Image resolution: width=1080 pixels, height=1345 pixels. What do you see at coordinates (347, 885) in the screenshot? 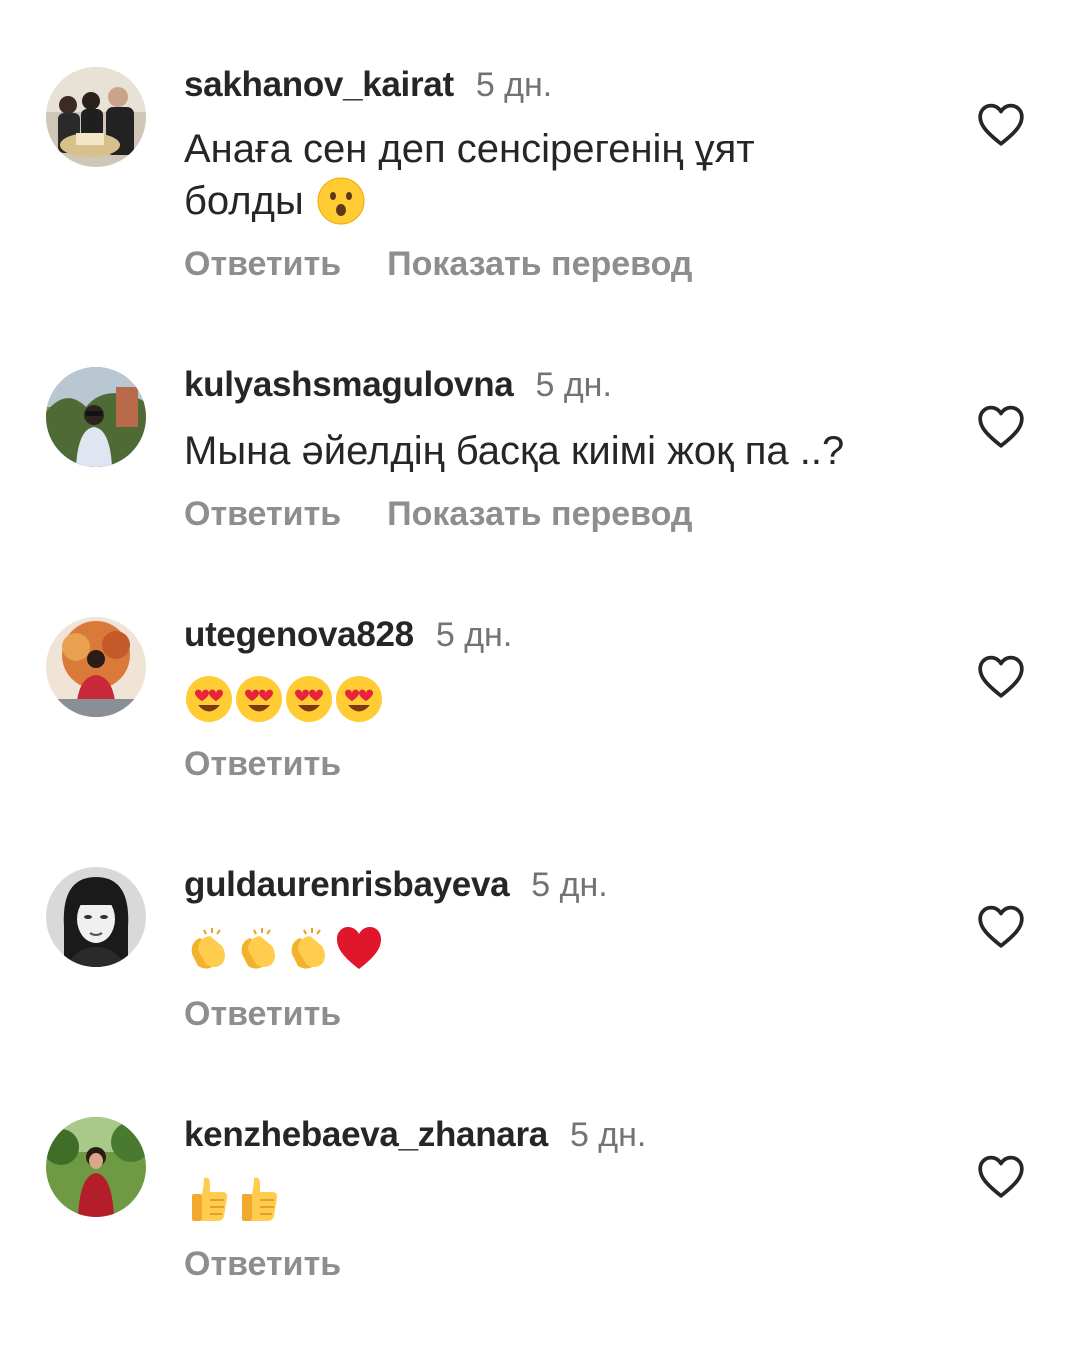
I see `comment-username: guldaurenrisbayeva` at bounding box center [347, 885].